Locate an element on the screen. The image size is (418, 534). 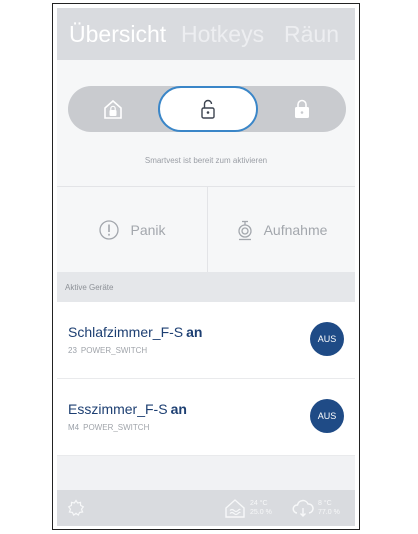
tab-header: Übersicht Hotkeys Räun is located at coordinates (206, 34).